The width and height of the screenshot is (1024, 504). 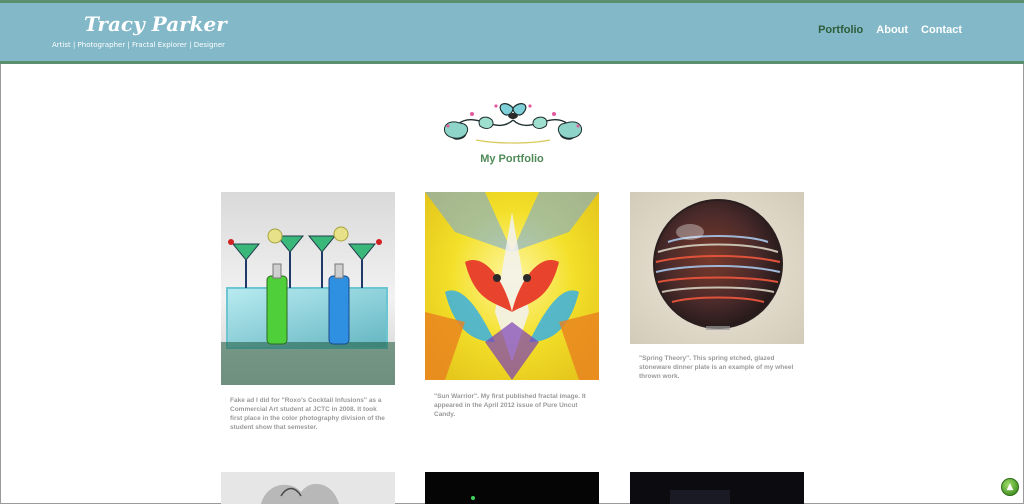 I want to click on decorative-scroll-icon, so click(x=513, y=123).